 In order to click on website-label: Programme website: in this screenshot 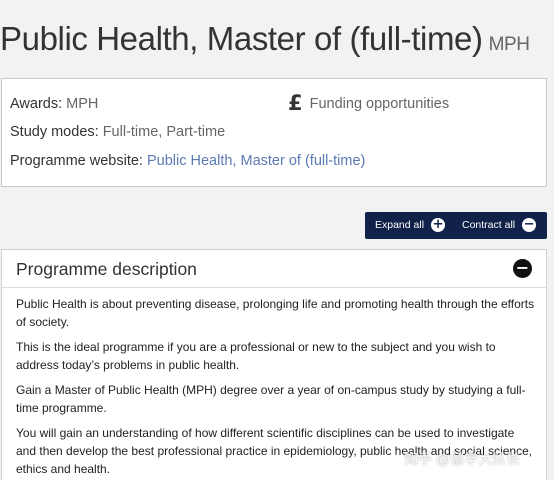, I will do `click(76, 161)`.